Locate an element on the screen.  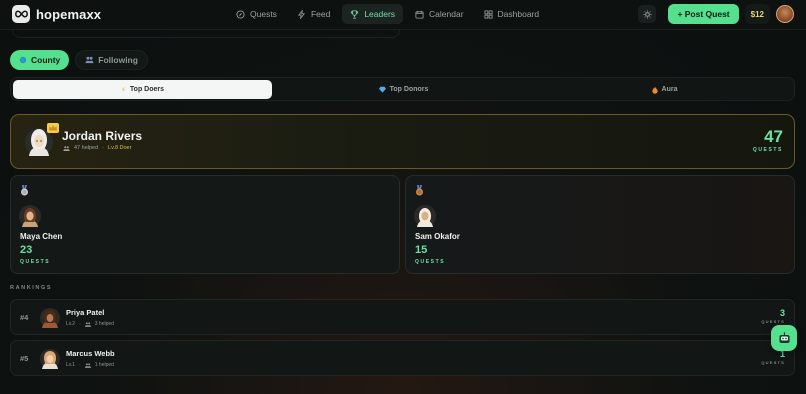
champion-score-label: QUESTS is located at coordinates (767, 150).